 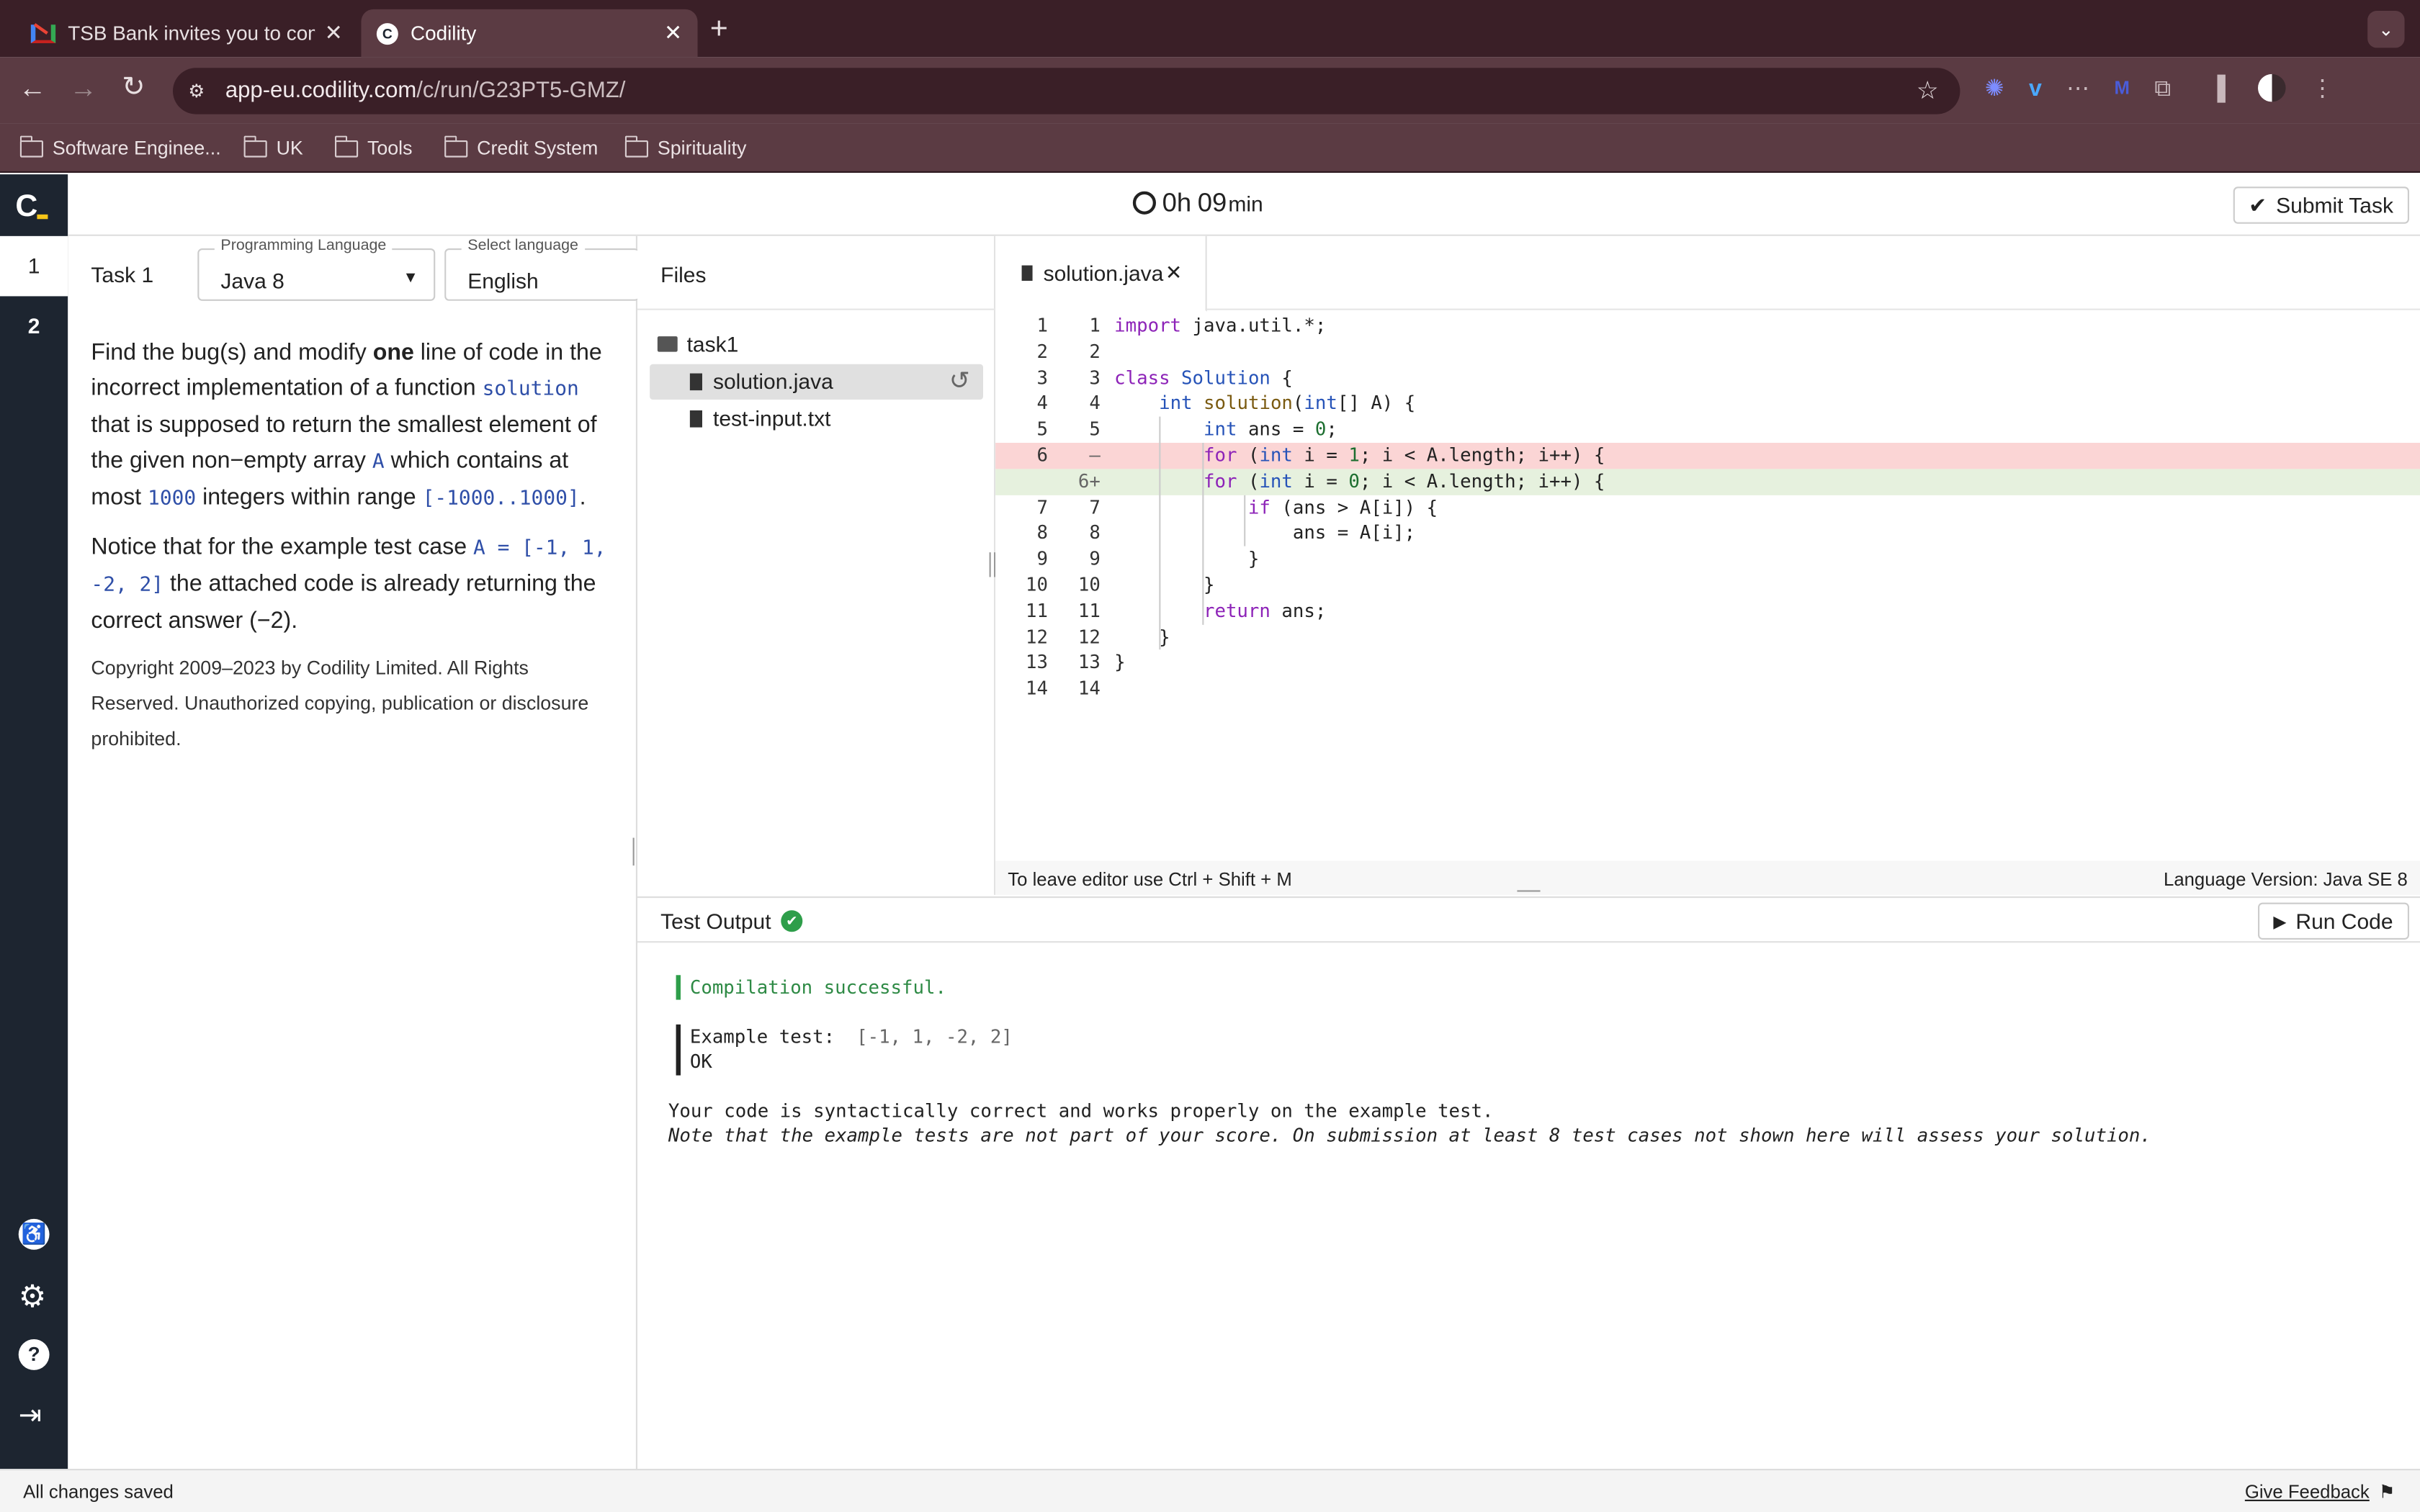 I want to click on code-line: 13 13}, so click(x=1707, y=663).